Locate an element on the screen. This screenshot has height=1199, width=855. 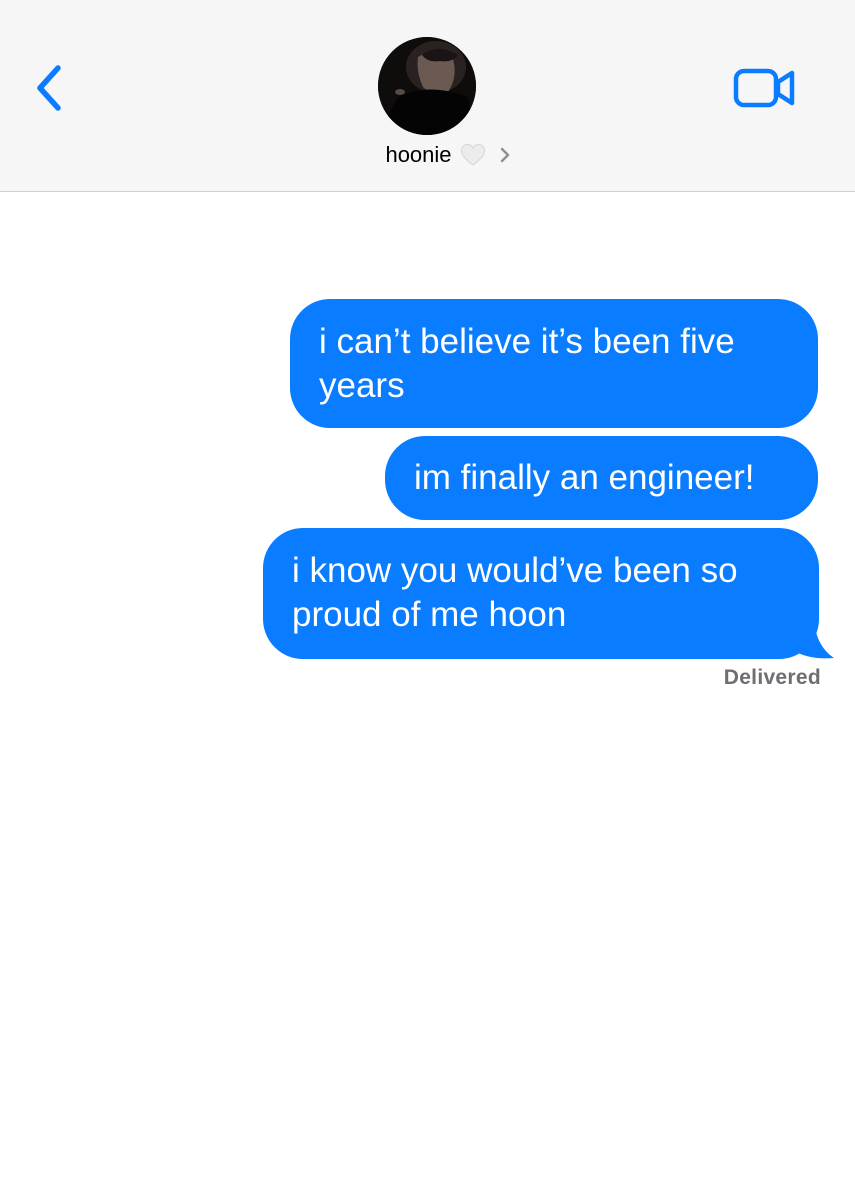
bubble-tail is located at coordinates (811, 639).